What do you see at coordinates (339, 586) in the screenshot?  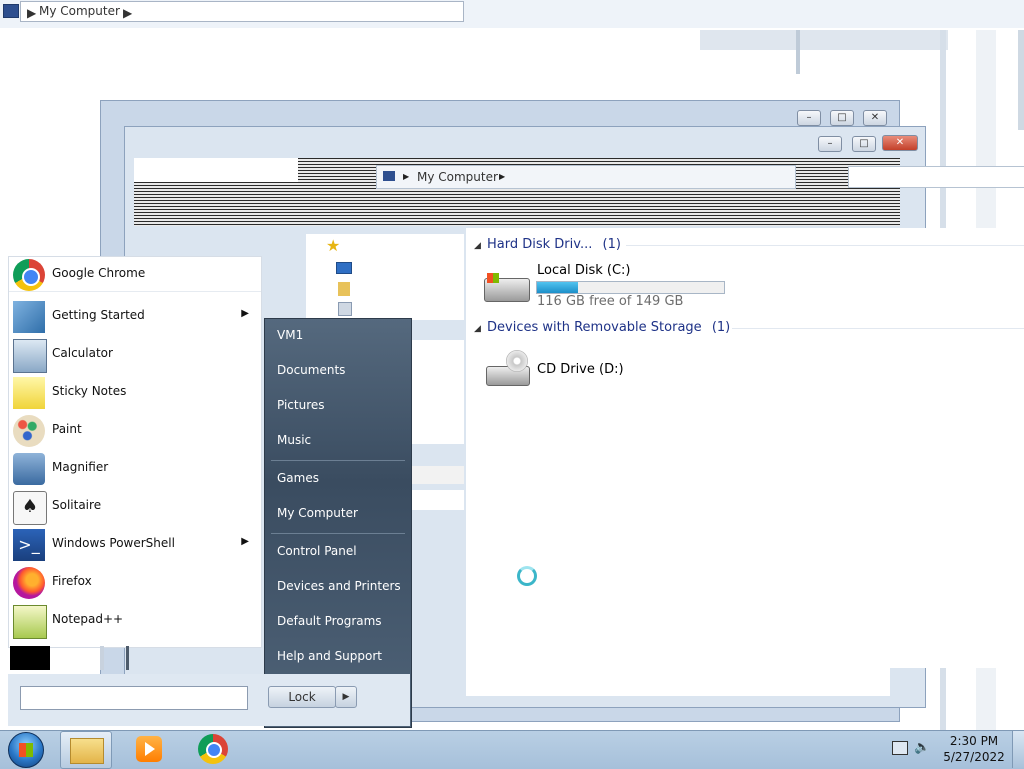 I see `place-devices-printers: Devices and Printers` at bounding box center [339, 586].